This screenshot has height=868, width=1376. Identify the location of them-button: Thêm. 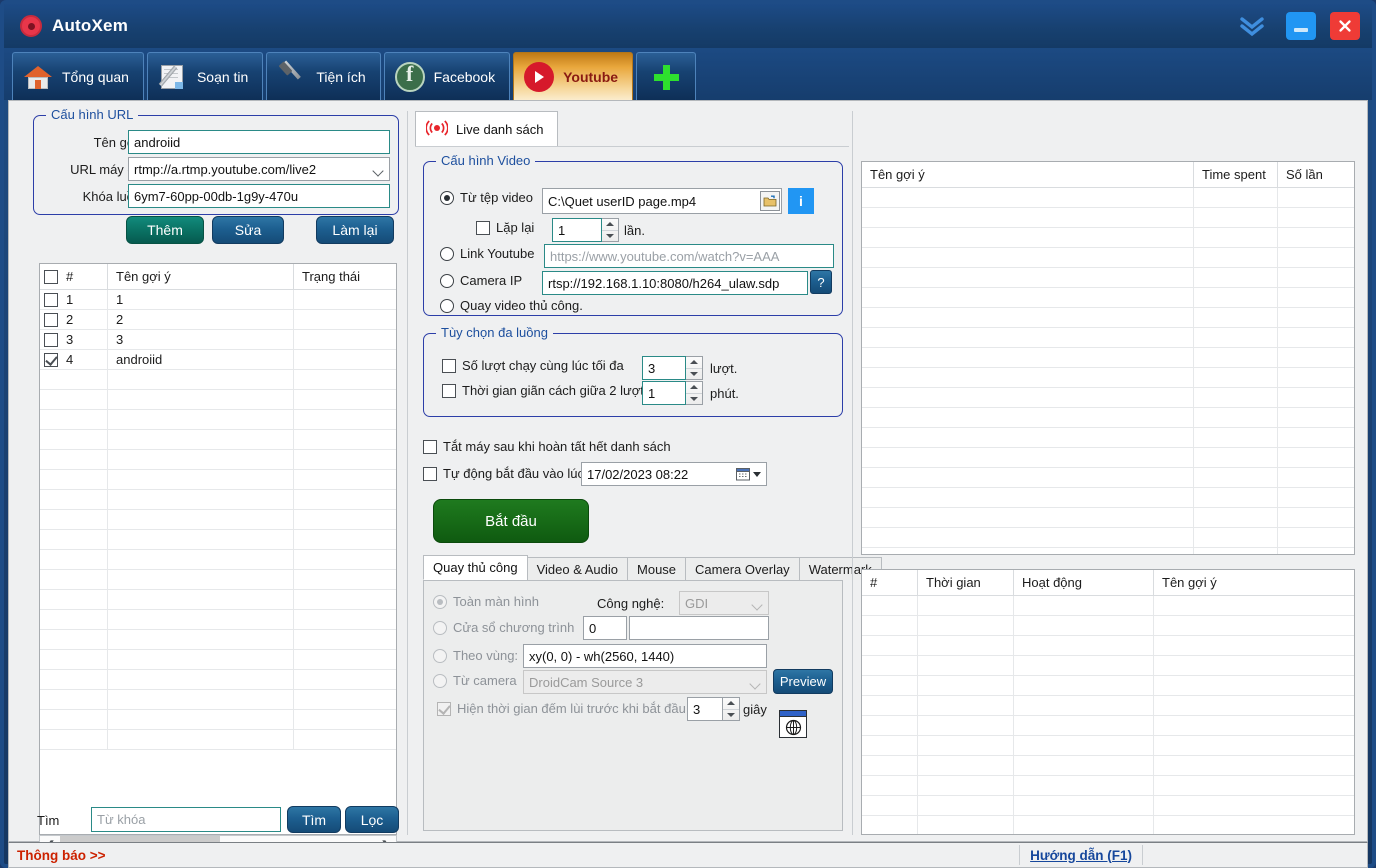
(165, 230).